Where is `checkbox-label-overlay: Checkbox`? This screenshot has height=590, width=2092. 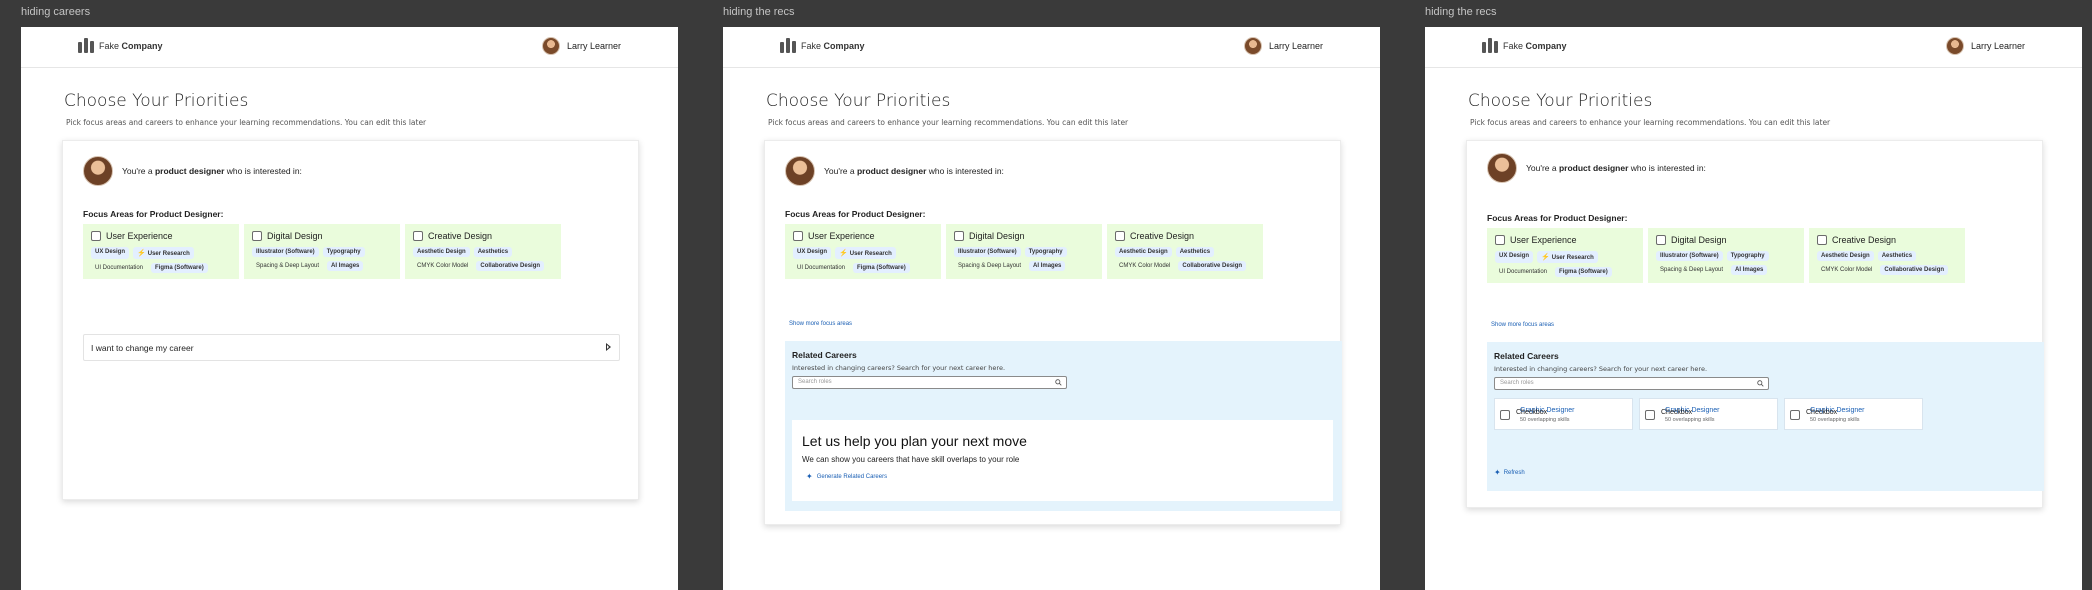
checkbox-label-overlay: Checkbox is located at coordinates (1677, 412).